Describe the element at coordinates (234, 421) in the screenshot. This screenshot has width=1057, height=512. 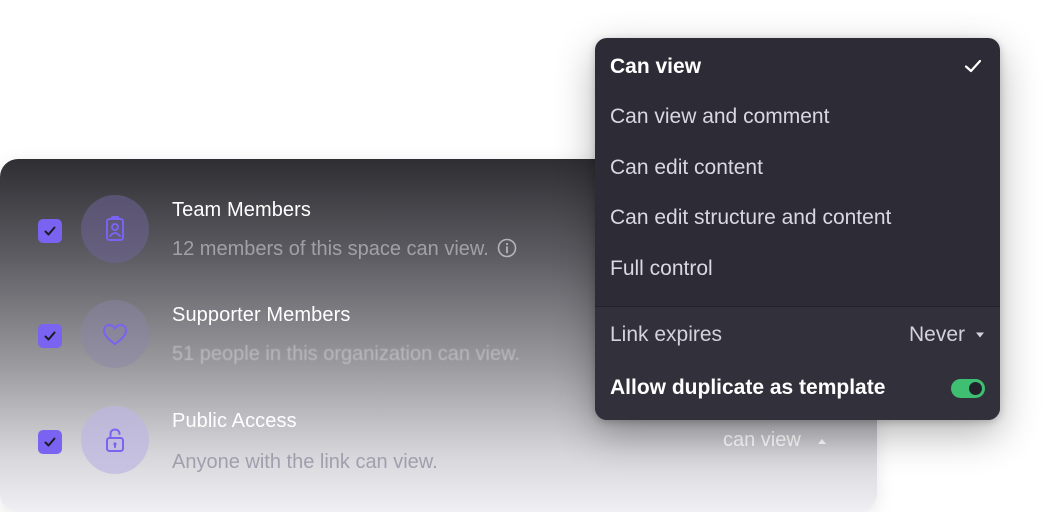
I see `row-title: Public Access` at that location.